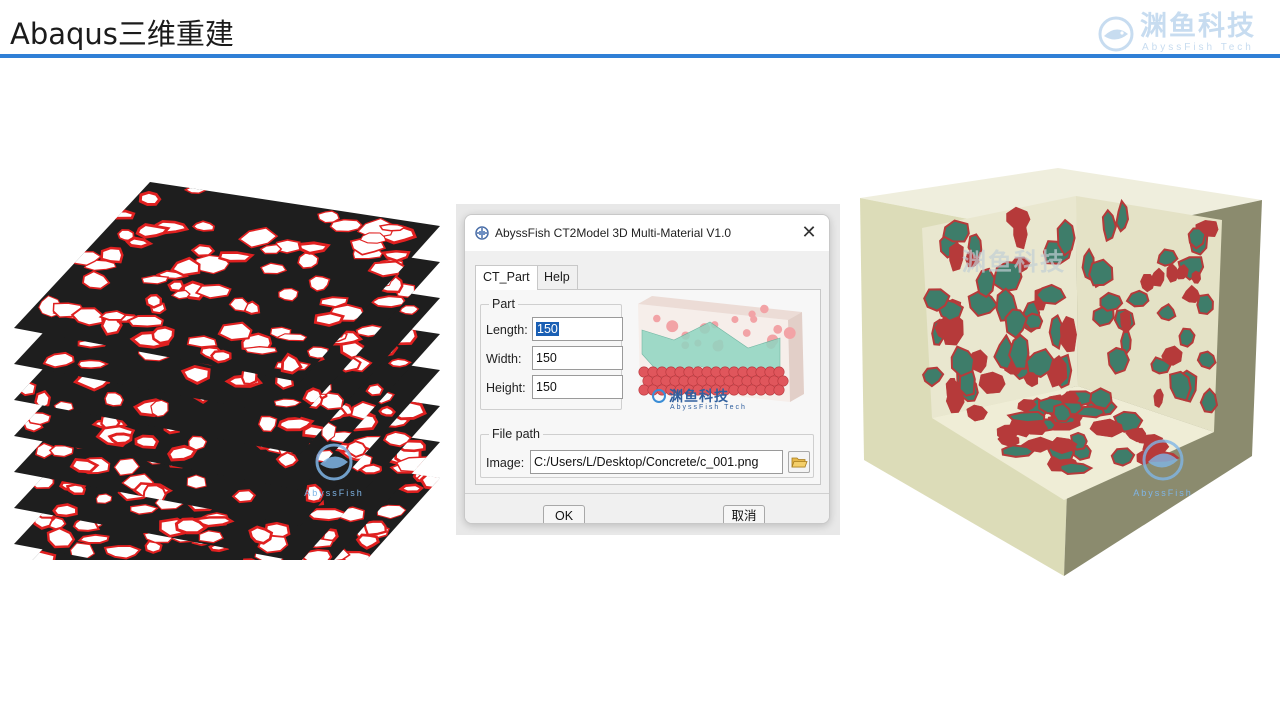 Image resolution: width=1280 pixels, height=720 pixels. Describe the element at coordinates (504, 359) in the screenshot. I see `width-label: Width:` at that location.